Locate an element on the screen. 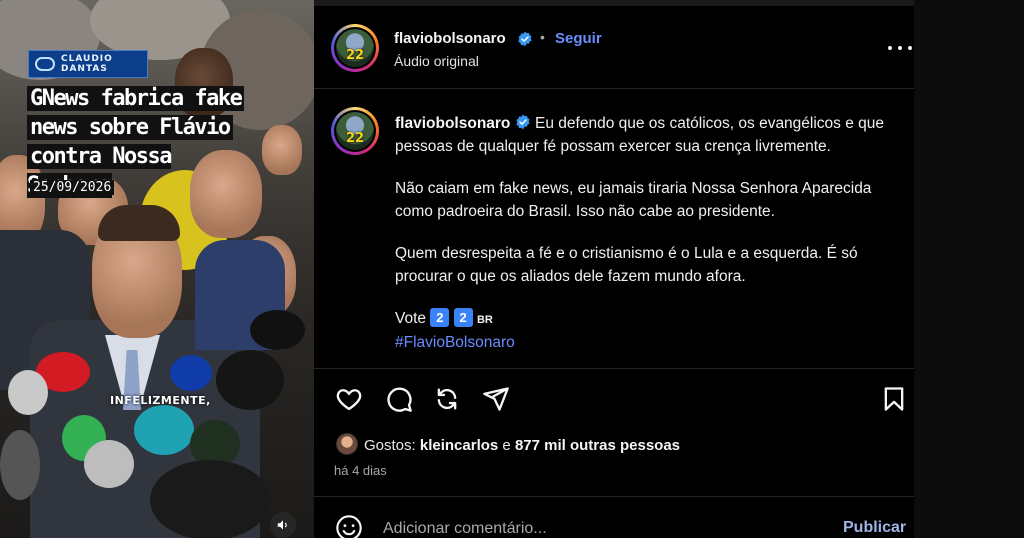 This screenshot has height=538, width=1024. caption-avatar: 22 is located at coordinates (355, 131).